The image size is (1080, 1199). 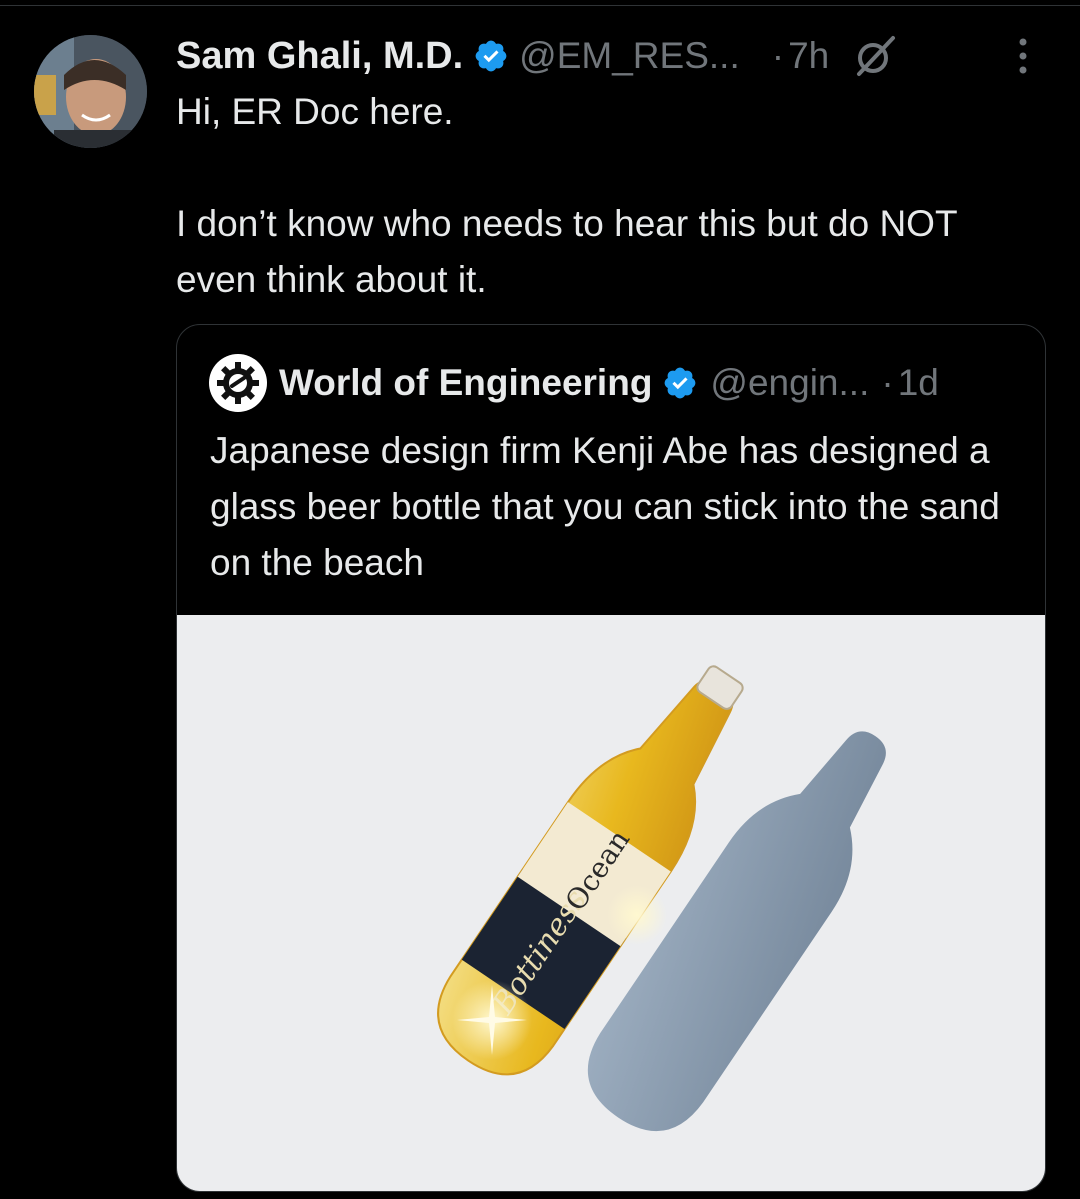 I want to click on gear-logo-icon, so click(x=238, y=383).